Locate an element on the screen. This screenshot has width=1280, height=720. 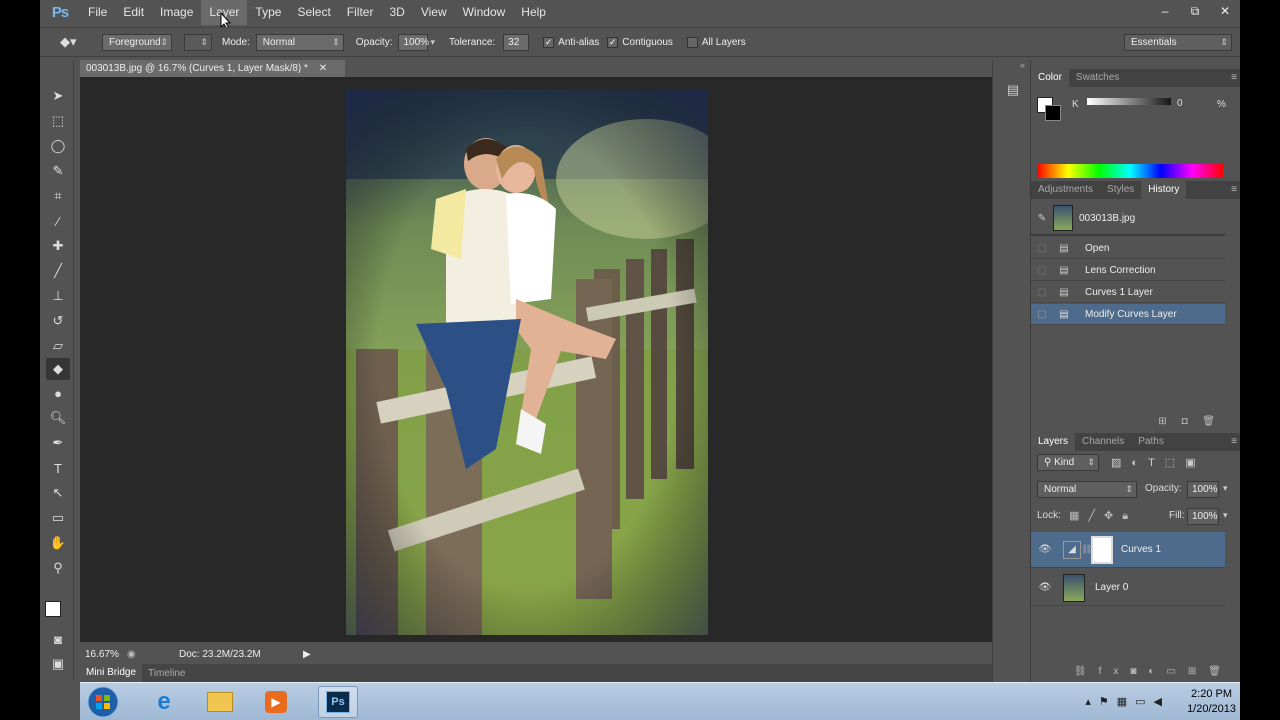
eraser-tool-icon: ▱ is located at coordinates (58, 346).